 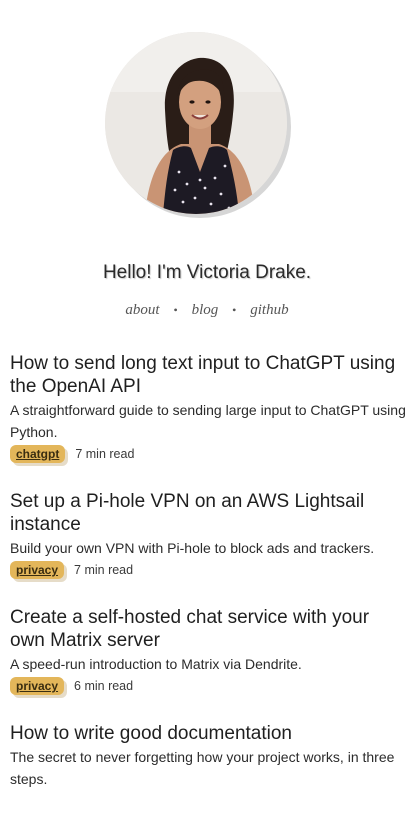 I want to click on nav-link-github: github, so click(x=269, y=310).